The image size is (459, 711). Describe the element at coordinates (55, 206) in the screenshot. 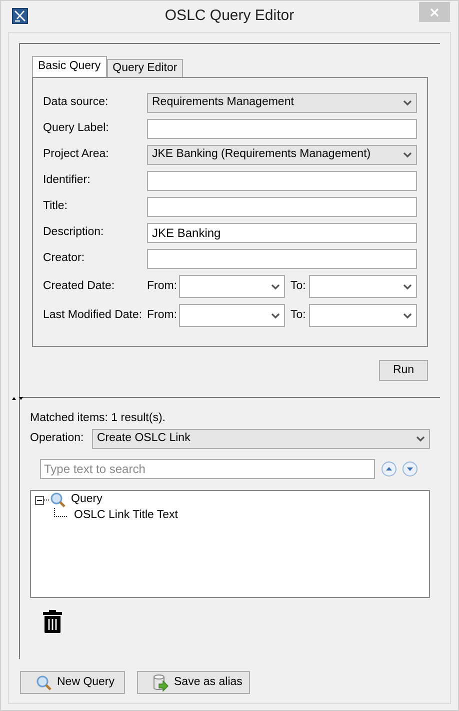

I see `field-label: Title:` at that location.